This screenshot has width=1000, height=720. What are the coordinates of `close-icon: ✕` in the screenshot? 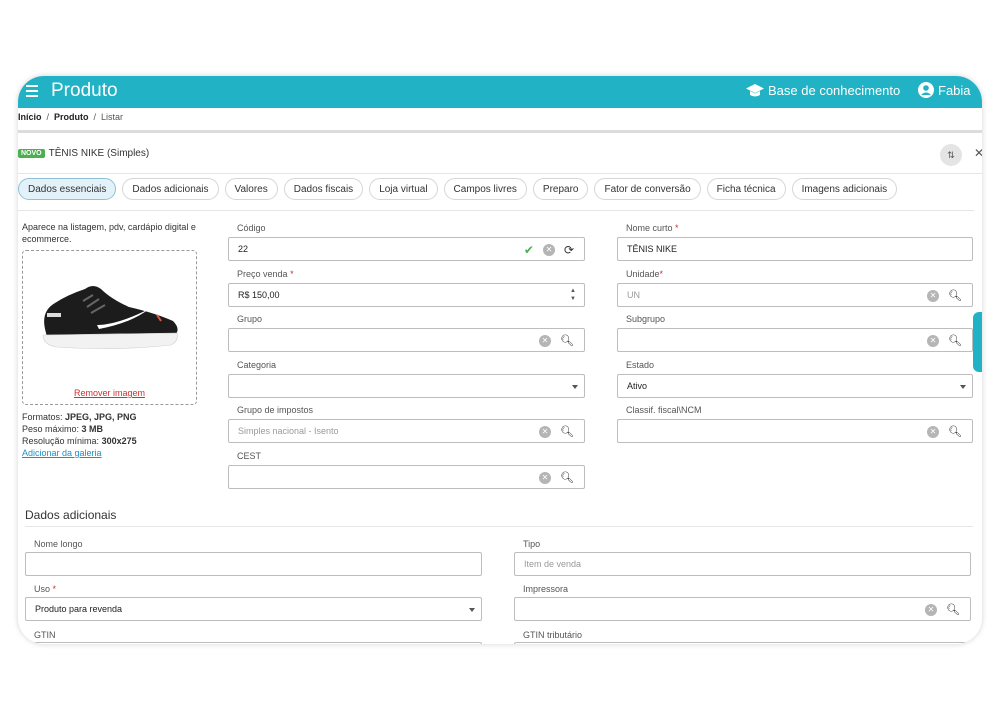 It's located at (978, 153).